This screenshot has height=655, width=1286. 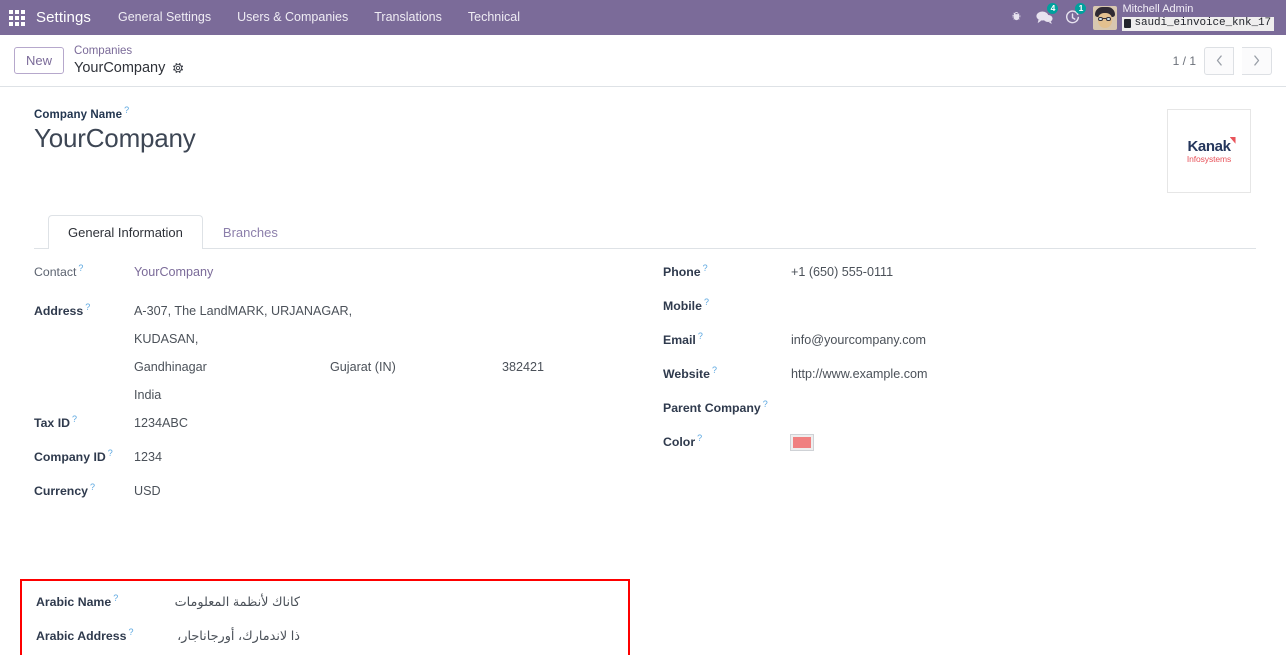 I want to click on breadcrumb-current-label: YourCompany, so click(x=120, y=67).